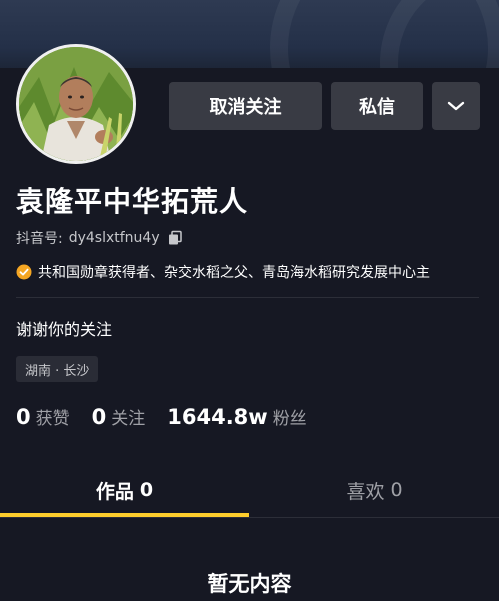 The image size is (499, 601). What do you see at coordinates (64, 329) in the screenshot?
I see `profile-signature: 谢谢你的关注` at bounding box center [64, 329].